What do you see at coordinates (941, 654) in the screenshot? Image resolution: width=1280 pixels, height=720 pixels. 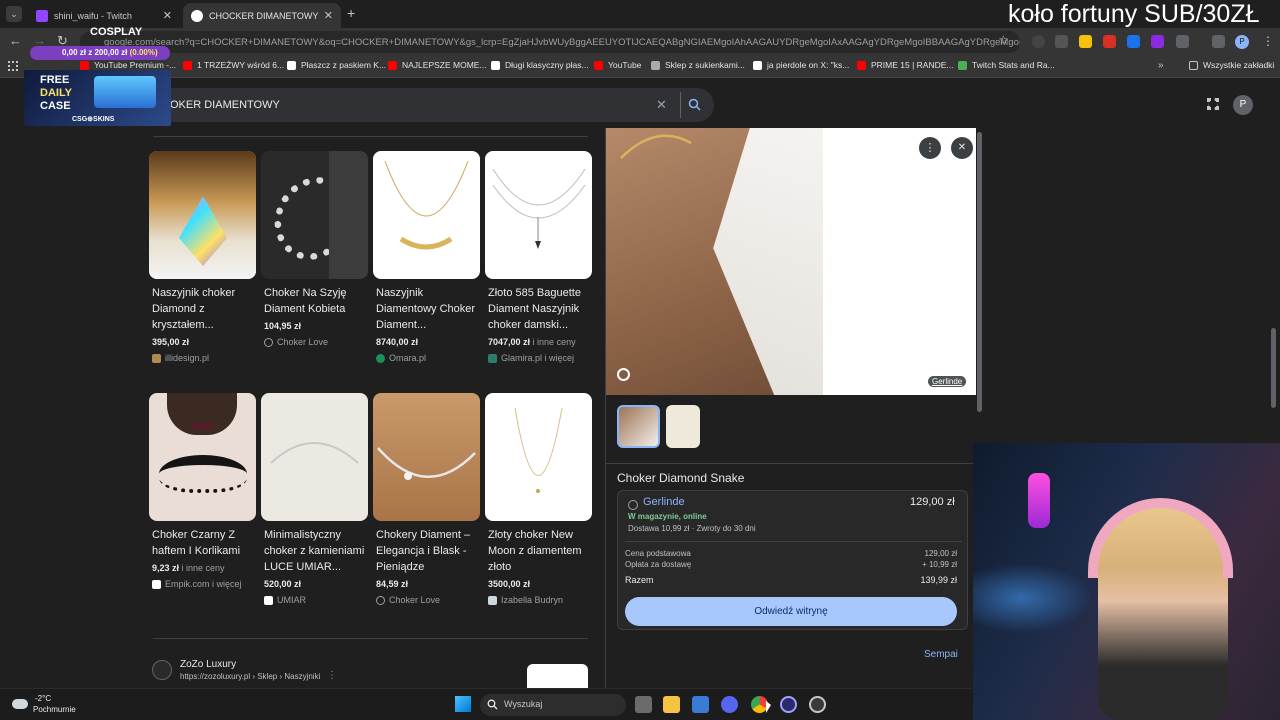 I see `more-offers-link: Sempai` at bounding box center [941, 654].